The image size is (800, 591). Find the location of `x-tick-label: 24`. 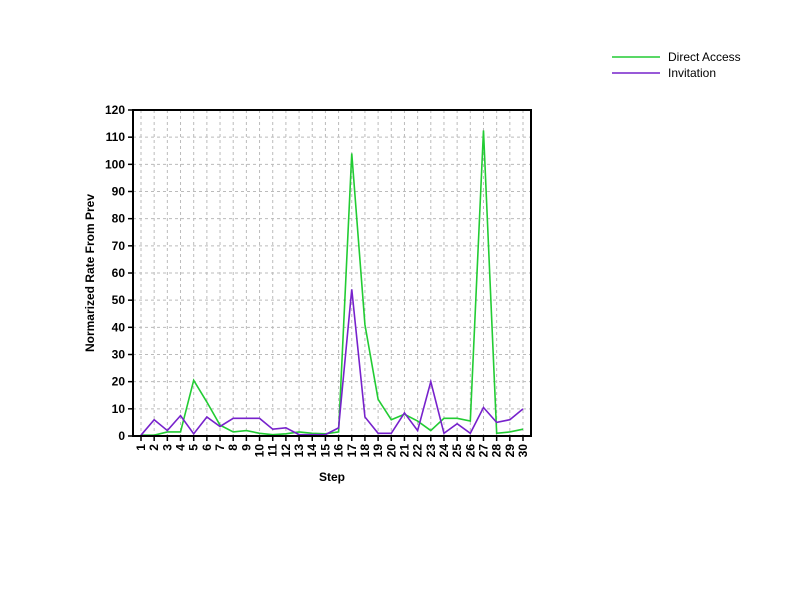

x-tick-label: 24 is located at coordinates (444, 451).